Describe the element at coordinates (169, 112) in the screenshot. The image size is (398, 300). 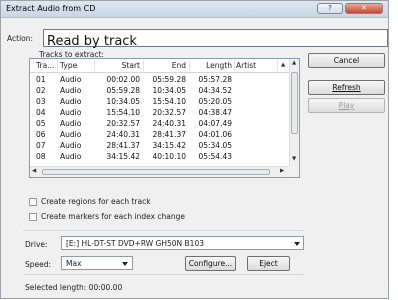
I see `track-end: 20:32.57` at that location.